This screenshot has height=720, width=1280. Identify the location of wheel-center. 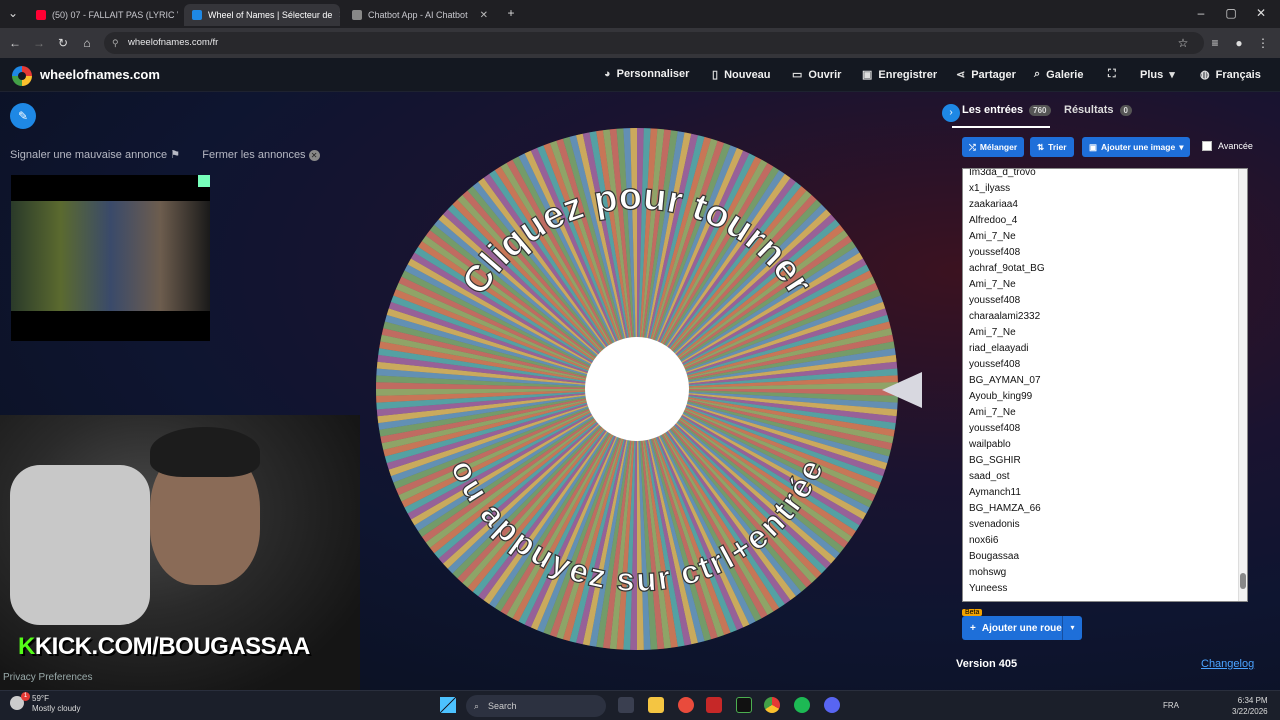
(637, 389).